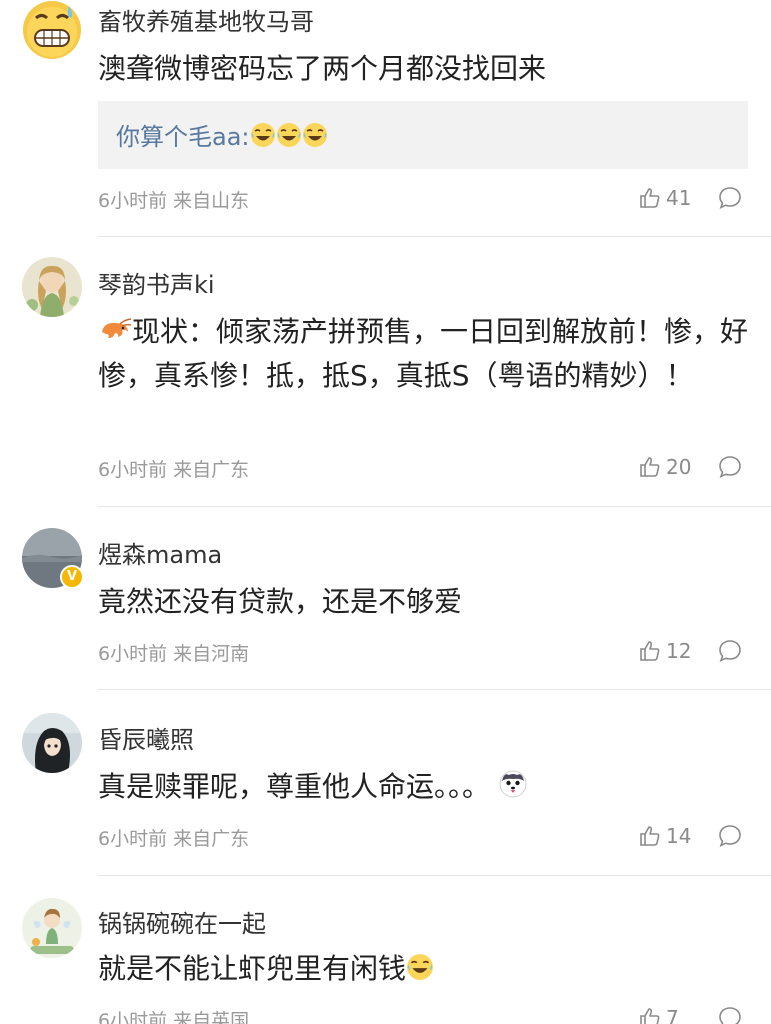 Image resolution: width=771 pixels, height=1024 pixels. Describe the element at coordinates (679, 651) in the screenshot. I see `like-count: 12` at that location.